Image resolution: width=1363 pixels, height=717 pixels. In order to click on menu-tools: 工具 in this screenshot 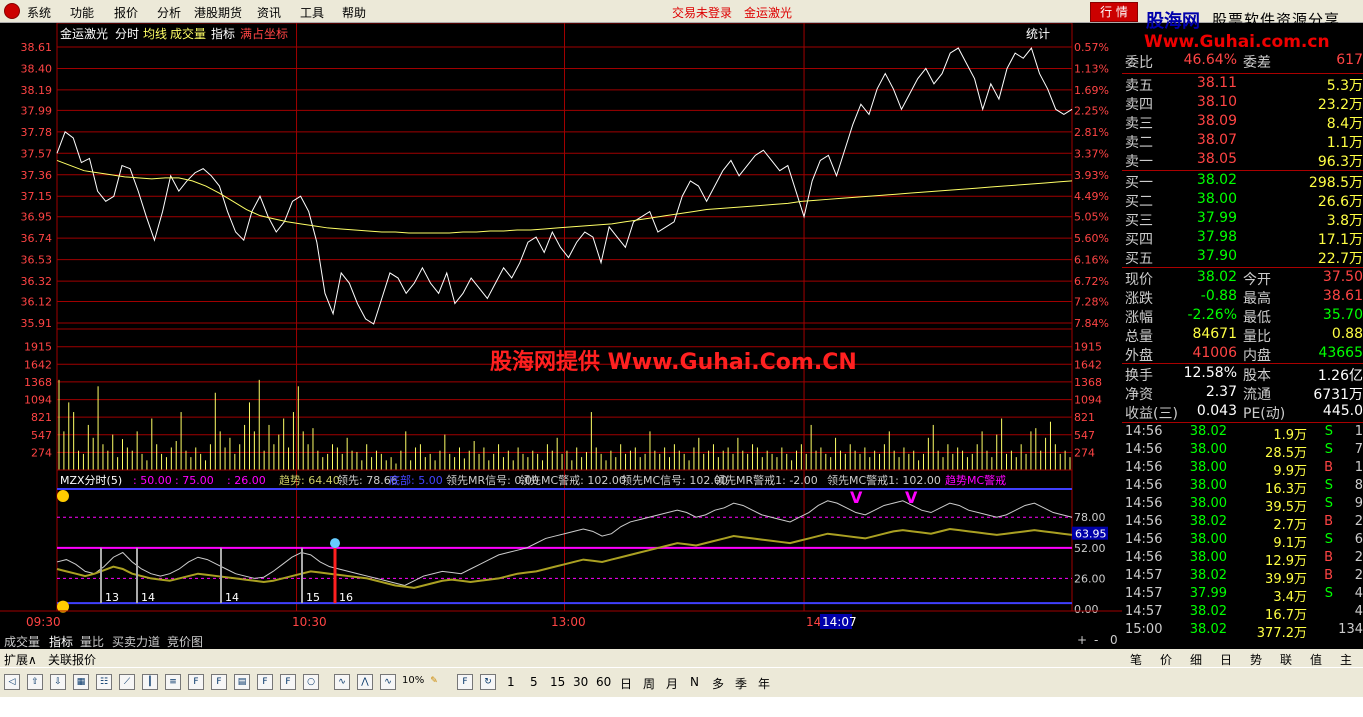, I will do `click(312, 12)`.